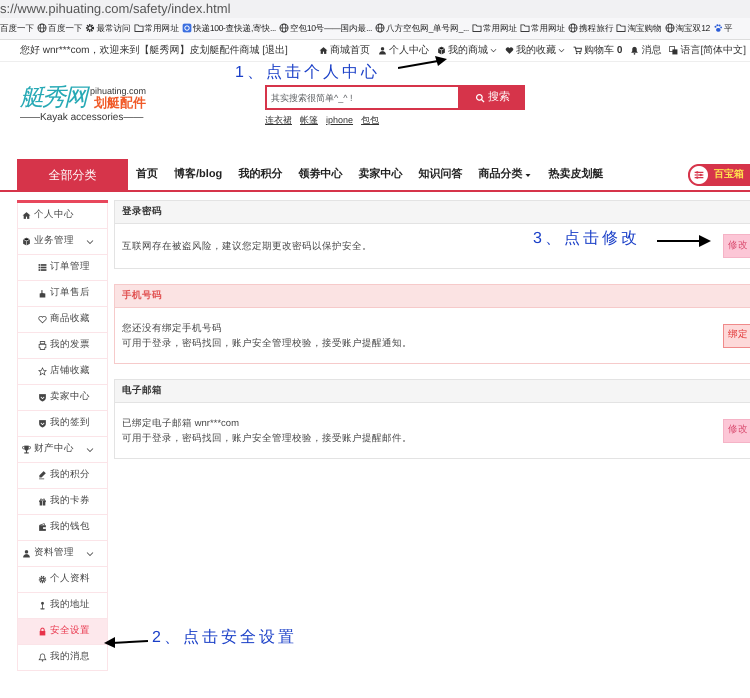 The width and height of the screenshot is (750, 698). I want to click on bookmark-link: 平, so click(722, 28).